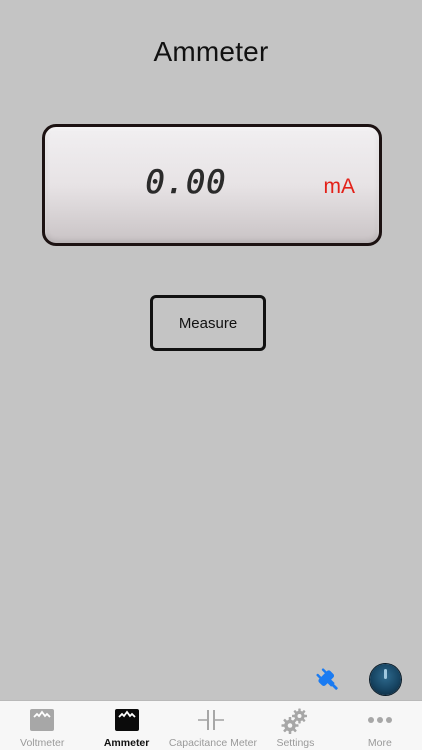 This screenshot has width=422, height=750. I want to click on knob-icon, so click(385, 679).